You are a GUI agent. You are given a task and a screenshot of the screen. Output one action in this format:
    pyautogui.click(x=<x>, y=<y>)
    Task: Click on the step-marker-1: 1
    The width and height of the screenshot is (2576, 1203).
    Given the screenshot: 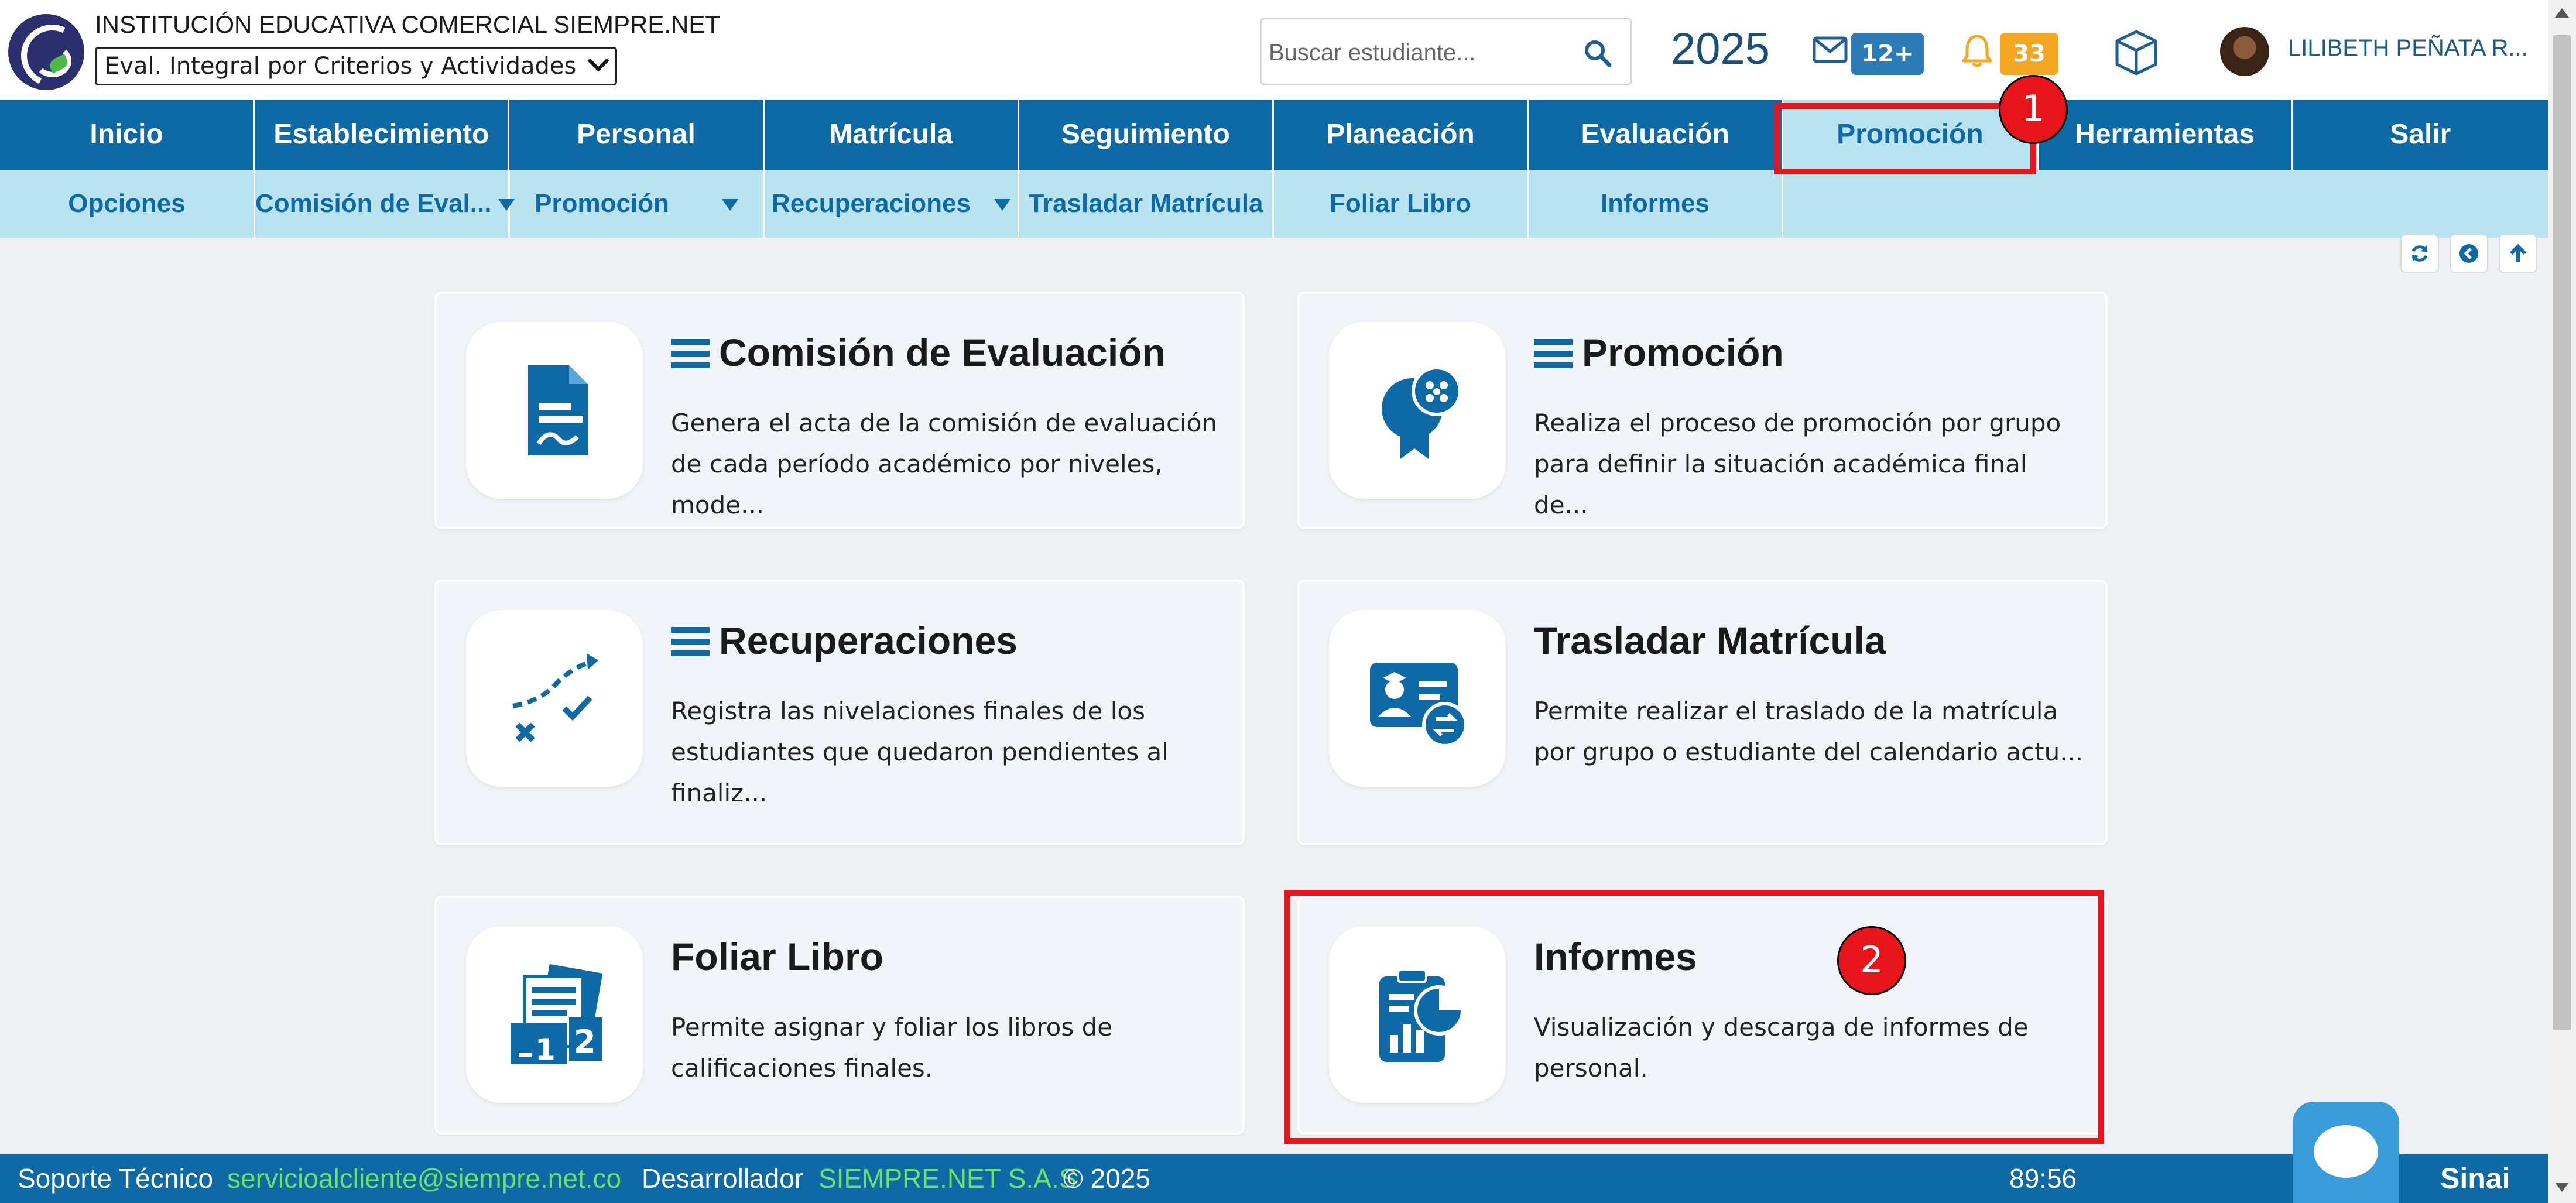 What is the action you would take?
    pyautogui.click(x=2033, y=110)
    